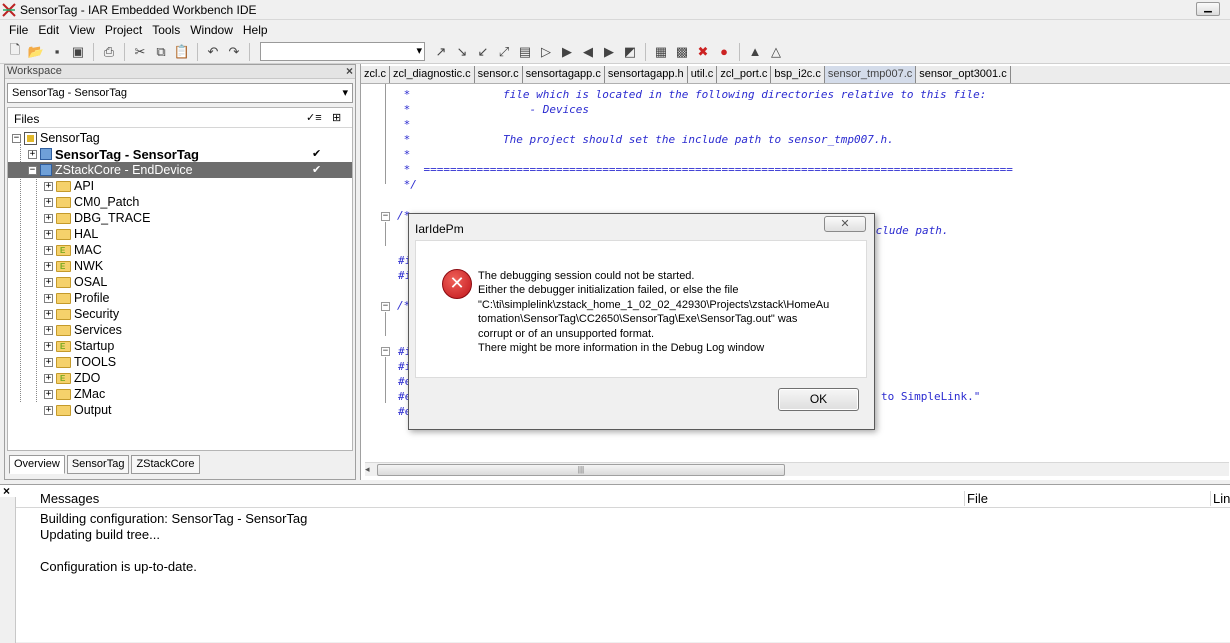 Image resolution: width=1230 pixels, height=643 pixels. I want to click on tab-sensor-tmp007-c: sensor_tmp007.c, so click(870, 74).